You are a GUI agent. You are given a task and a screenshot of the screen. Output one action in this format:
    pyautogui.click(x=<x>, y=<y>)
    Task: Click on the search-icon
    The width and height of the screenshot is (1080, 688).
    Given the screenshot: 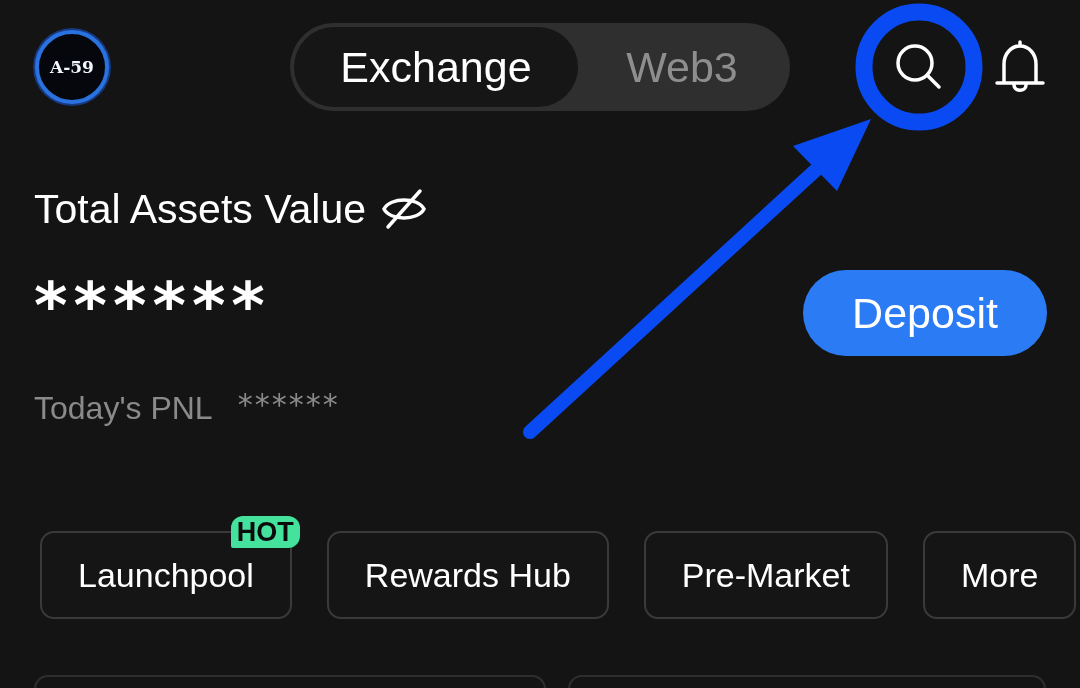 What is the action you would take?
    pyautogui.click(x=919, y=67)
    